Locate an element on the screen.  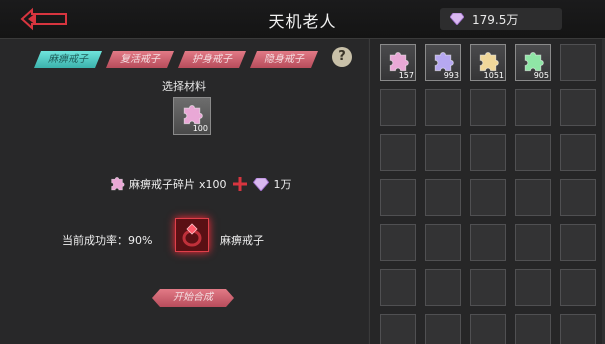
inventory-slot: 993 is located at coordinates (443, 62).